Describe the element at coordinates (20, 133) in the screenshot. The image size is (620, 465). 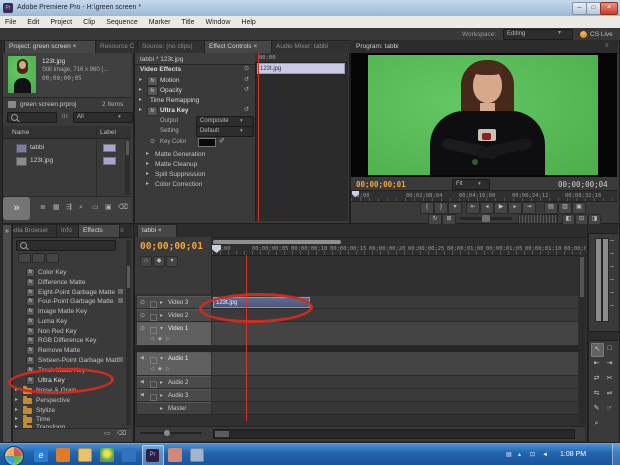
I see `column-name: Name` at that location.